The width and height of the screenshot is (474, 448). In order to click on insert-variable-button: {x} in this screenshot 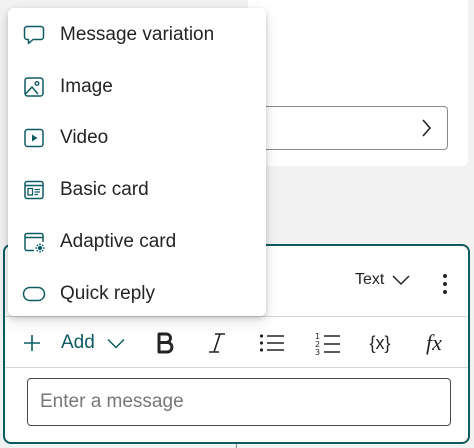, I will do `click(380, 343)`.